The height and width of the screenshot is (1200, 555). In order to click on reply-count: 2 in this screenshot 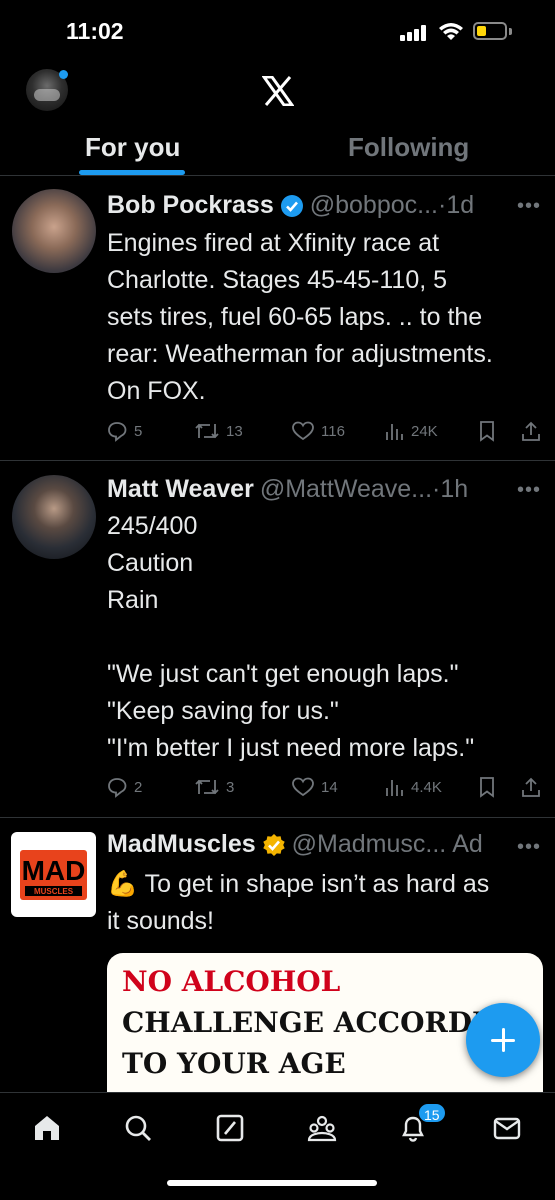, I will do `click(138, 787)`.